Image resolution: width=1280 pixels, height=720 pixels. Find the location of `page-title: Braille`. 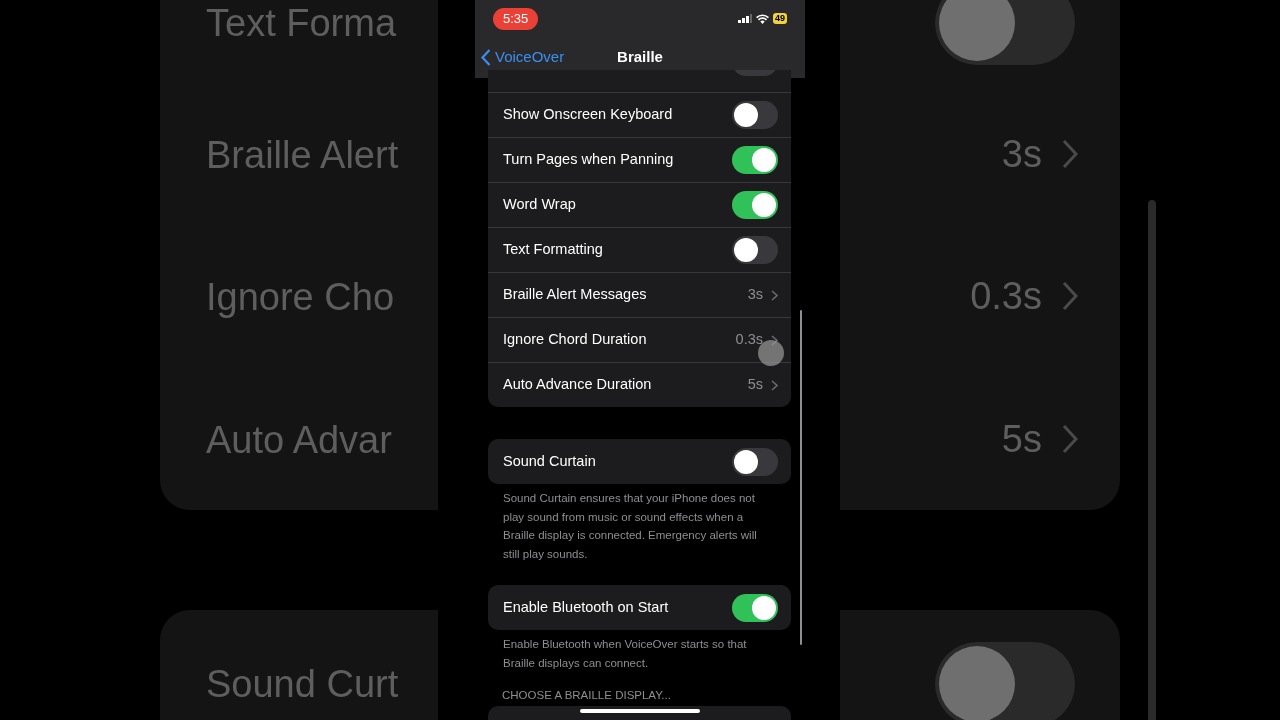

page-title: Braille is located at coordinates (640, 57).